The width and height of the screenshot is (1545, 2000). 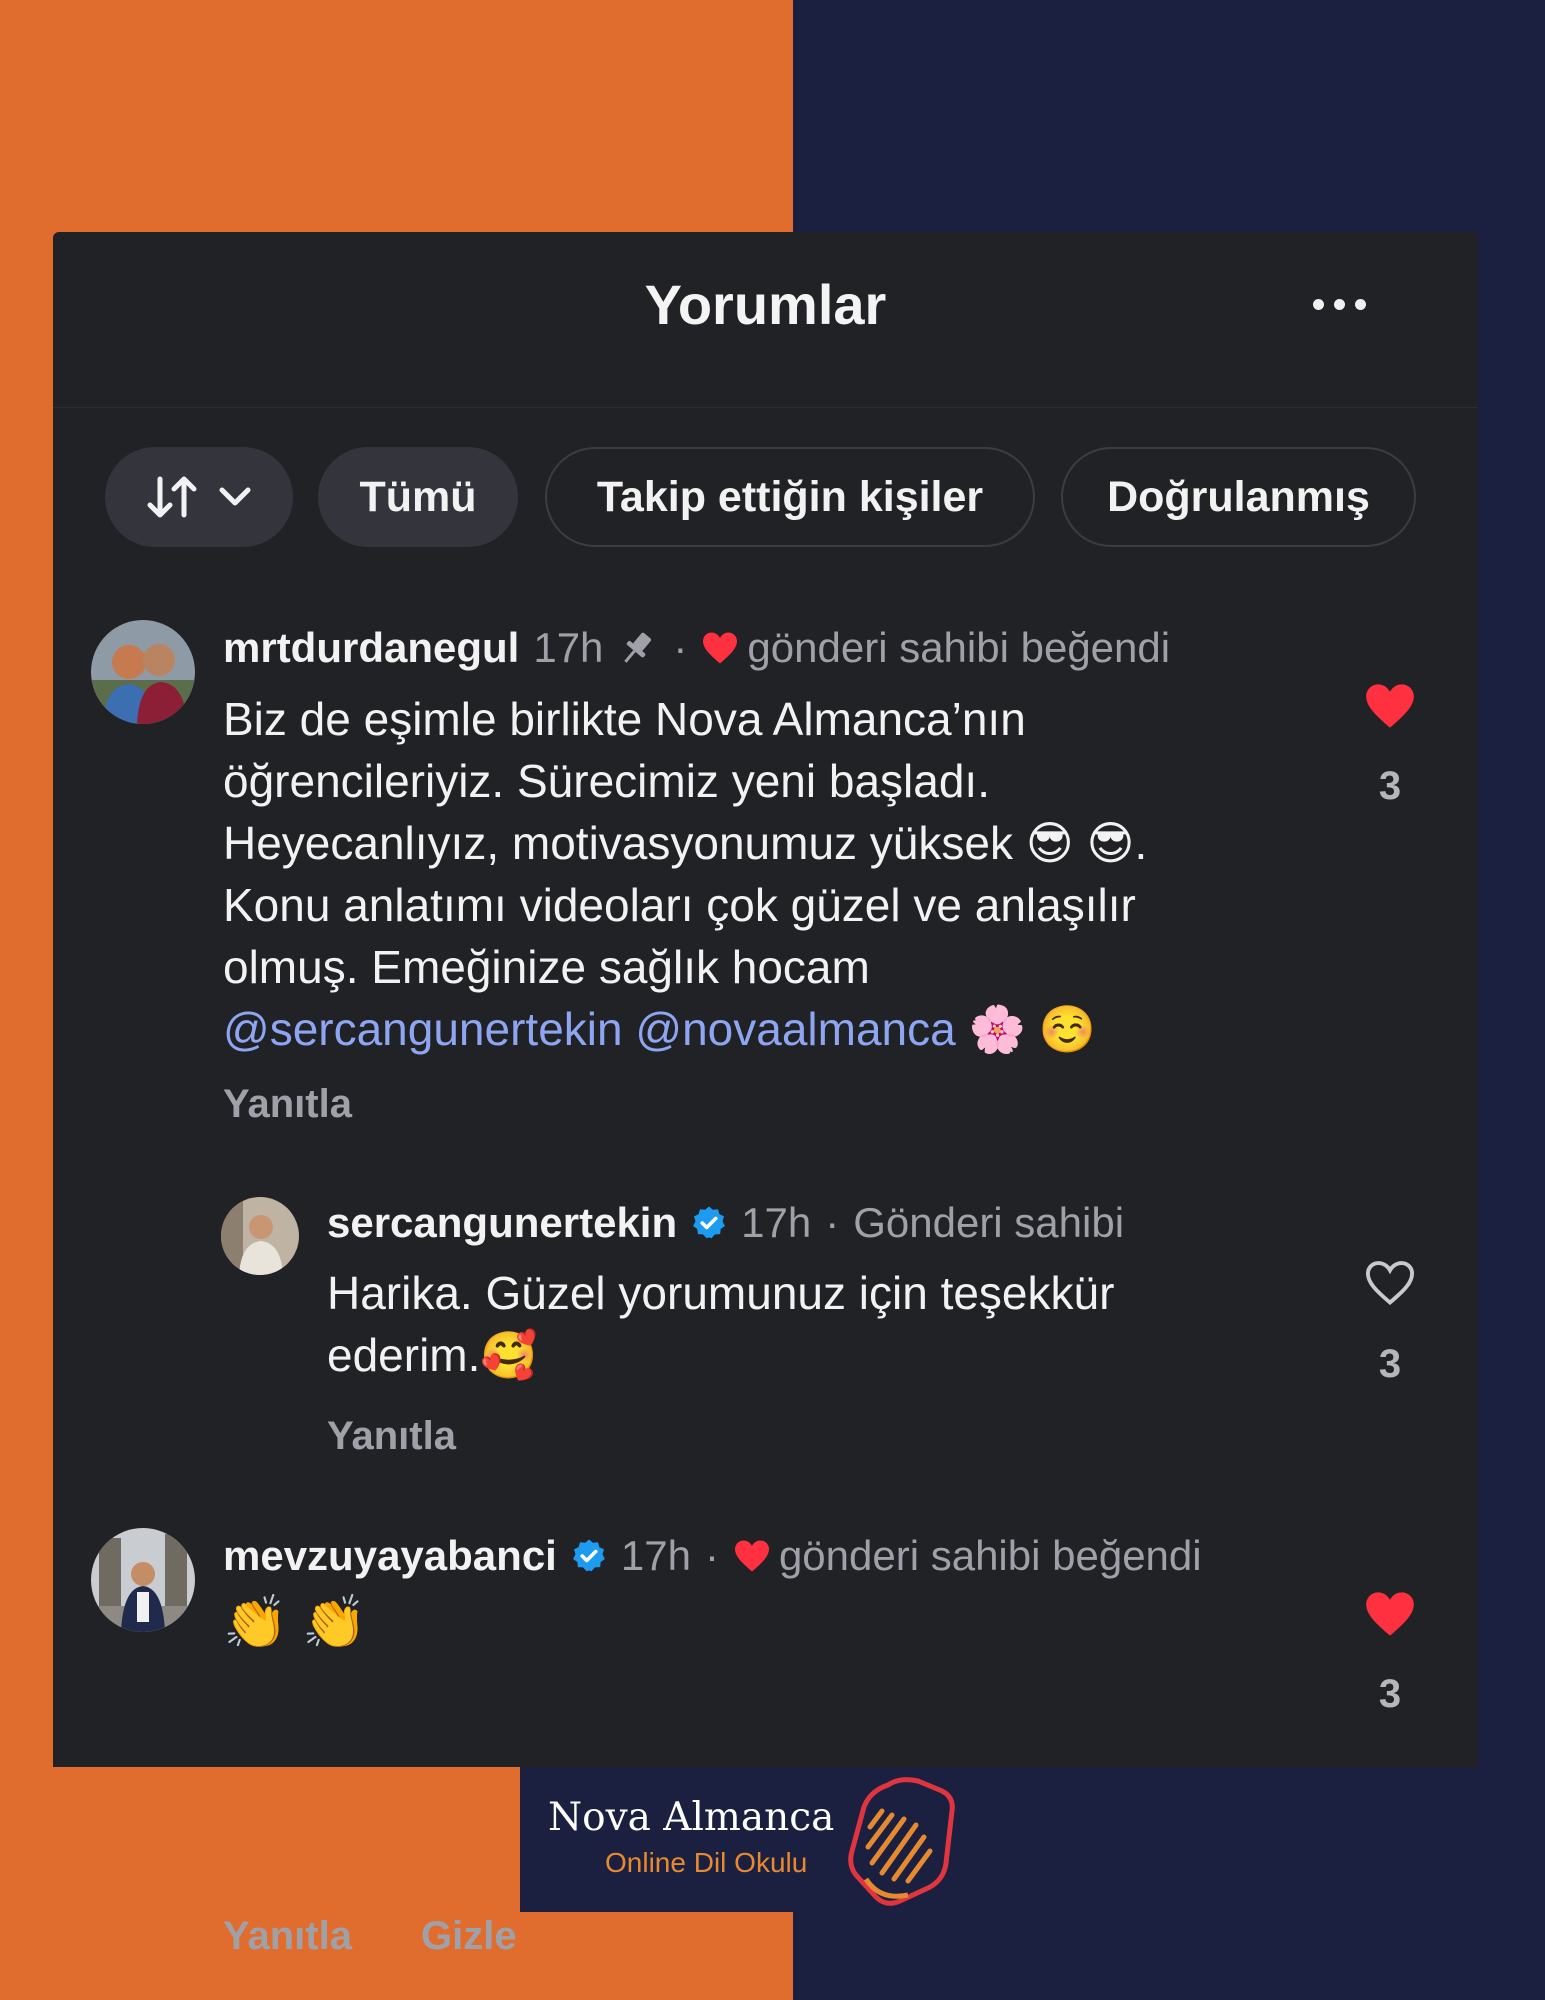 I want to click on brand-logo: Nova Almanca Online Dil Okulu, so click(x=745, y=1839).